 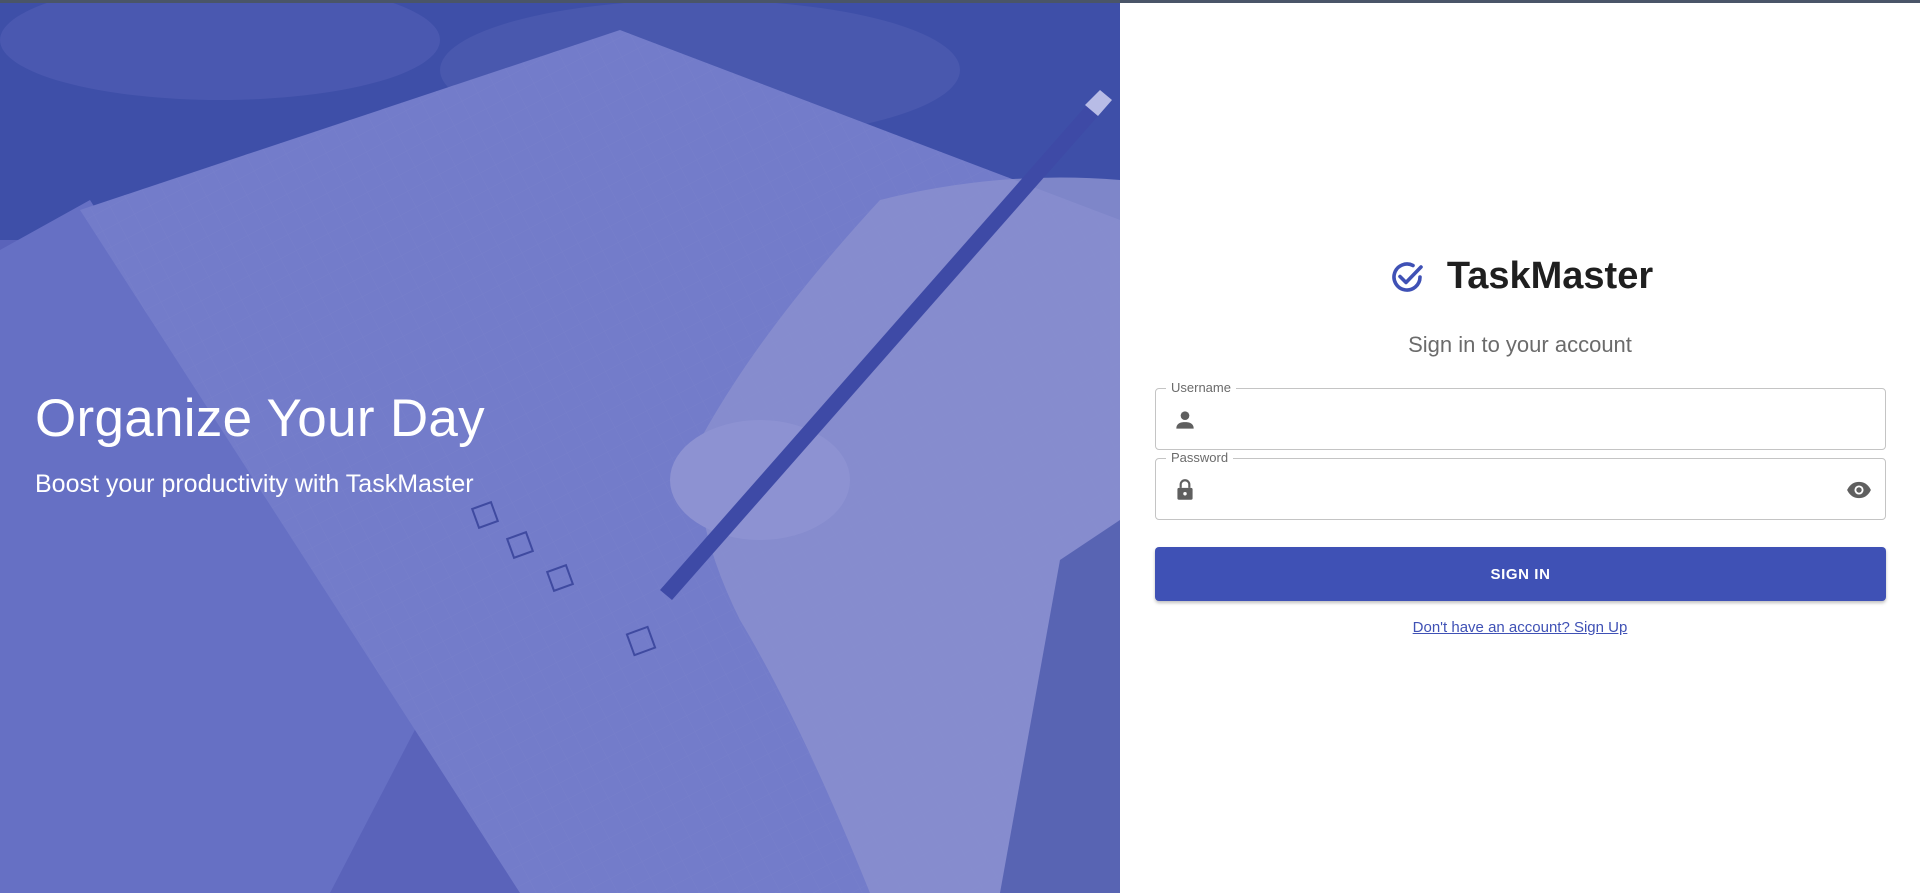 What do you see at coordinates (1520, 627) in the screenshot?
I see `sign-up-link: Don't have an account? Sign Up` at bounding box center [1520, 627].